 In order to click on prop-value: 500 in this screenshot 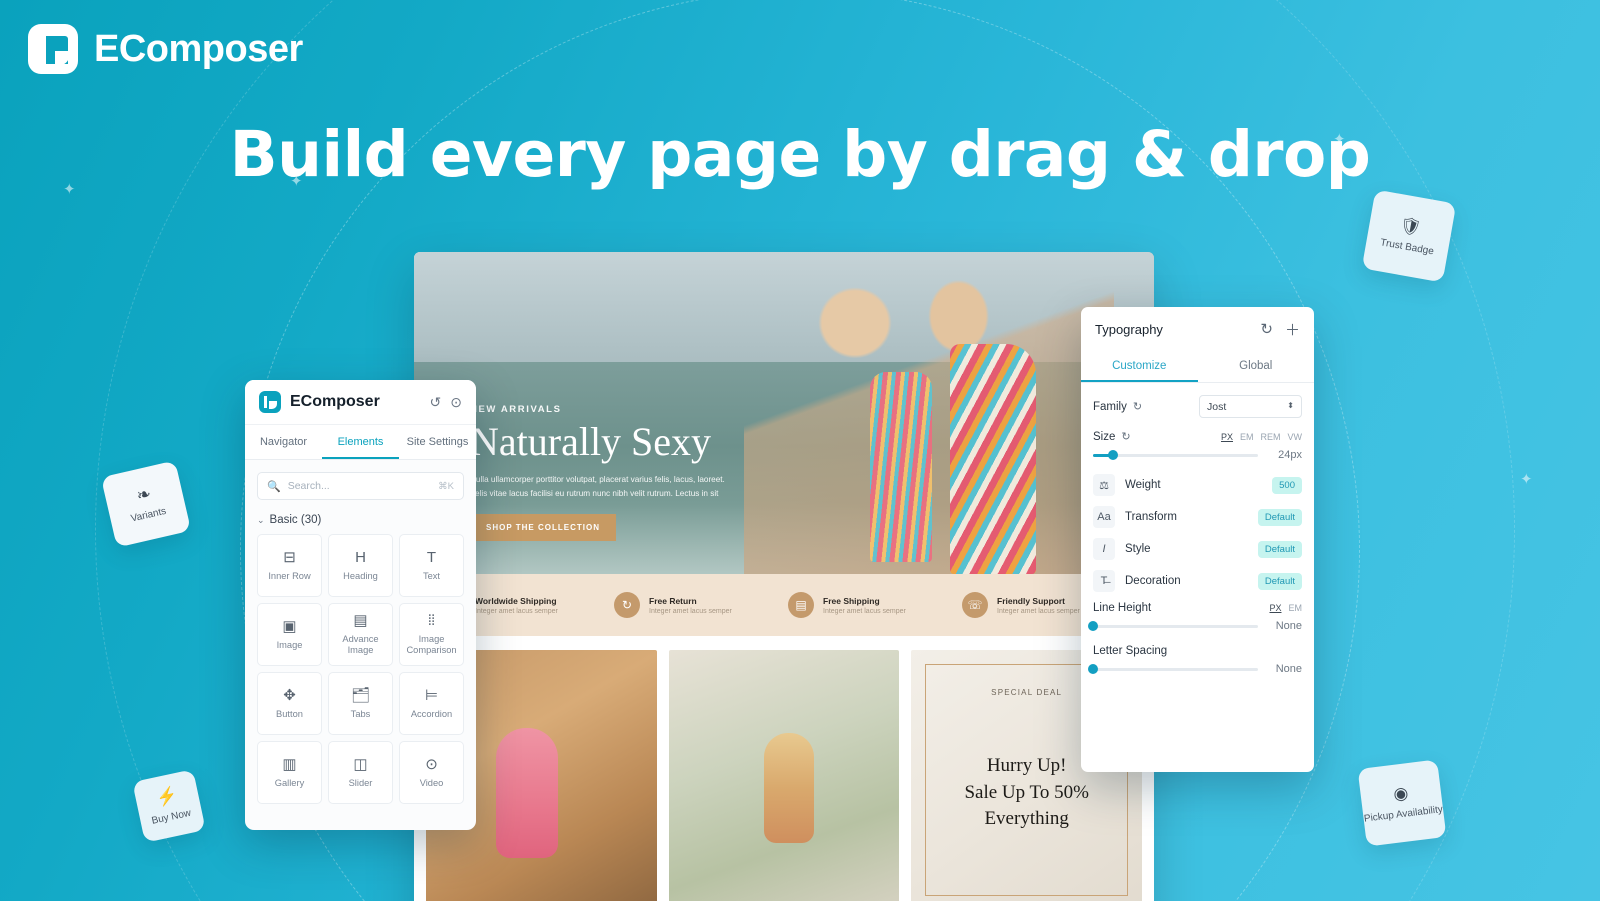, I will do `click(1287, 485)`.